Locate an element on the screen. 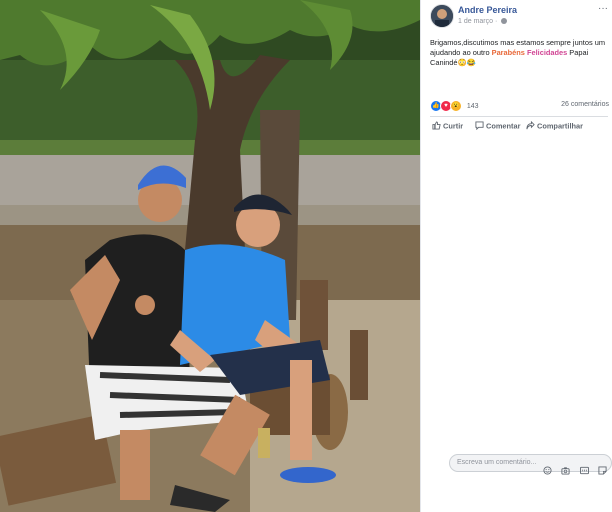 Image resolution: width=612 pixels, height=512 pixels. hashtag-parabens: Parabéns is located at coordinates (508, 52).